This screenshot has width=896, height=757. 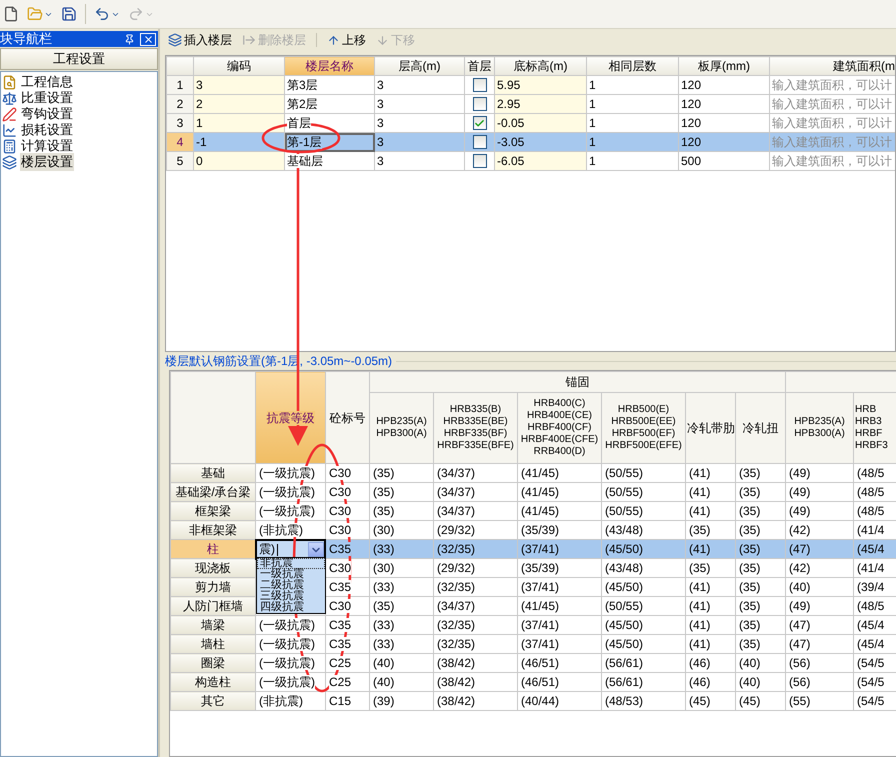 I want to click on column-header: HRB400(C) HRB400E(CE) HRBF400(CF) HRBF400E(CFE) RRB400(D), so click(x=560, y=428).